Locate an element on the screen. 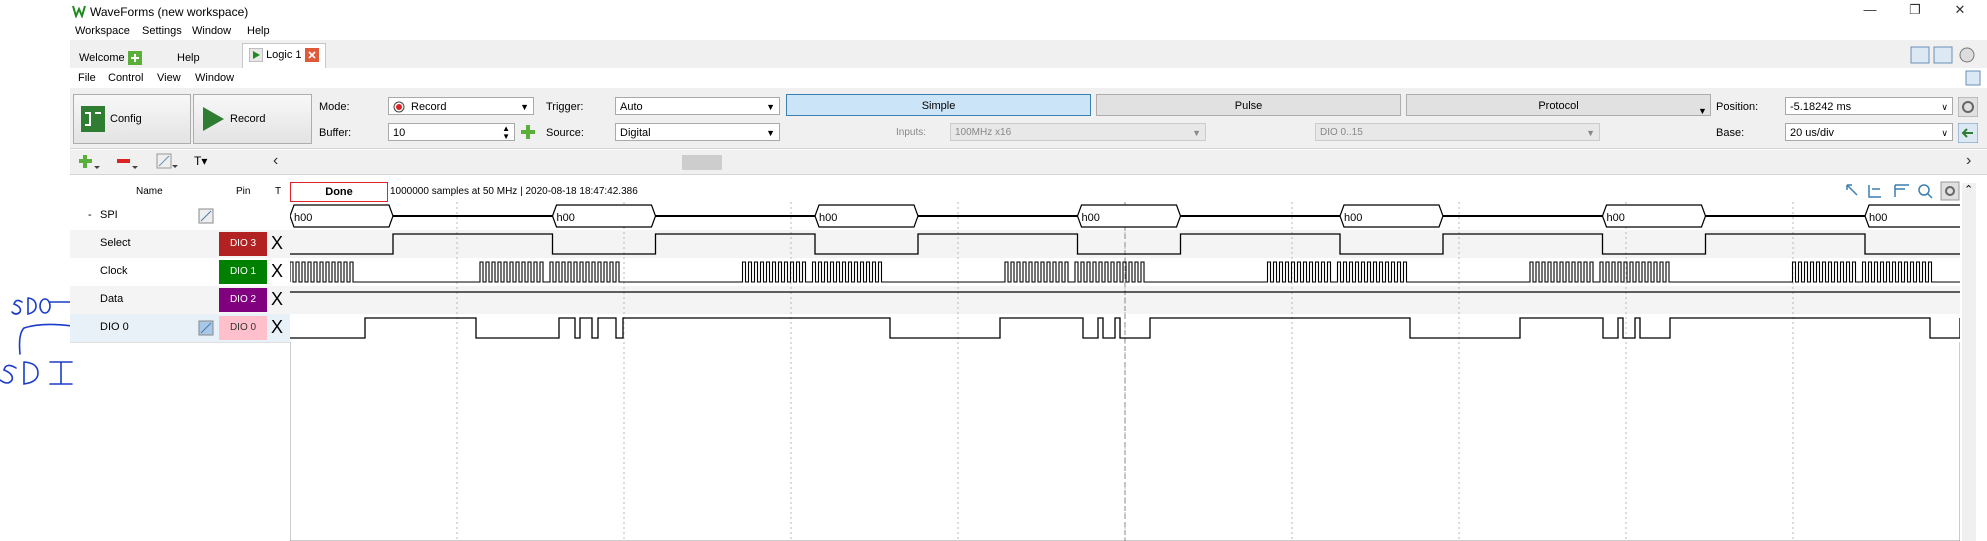 The image size is (1987, 541). record-button: Record is located at coordinates (252, 119).